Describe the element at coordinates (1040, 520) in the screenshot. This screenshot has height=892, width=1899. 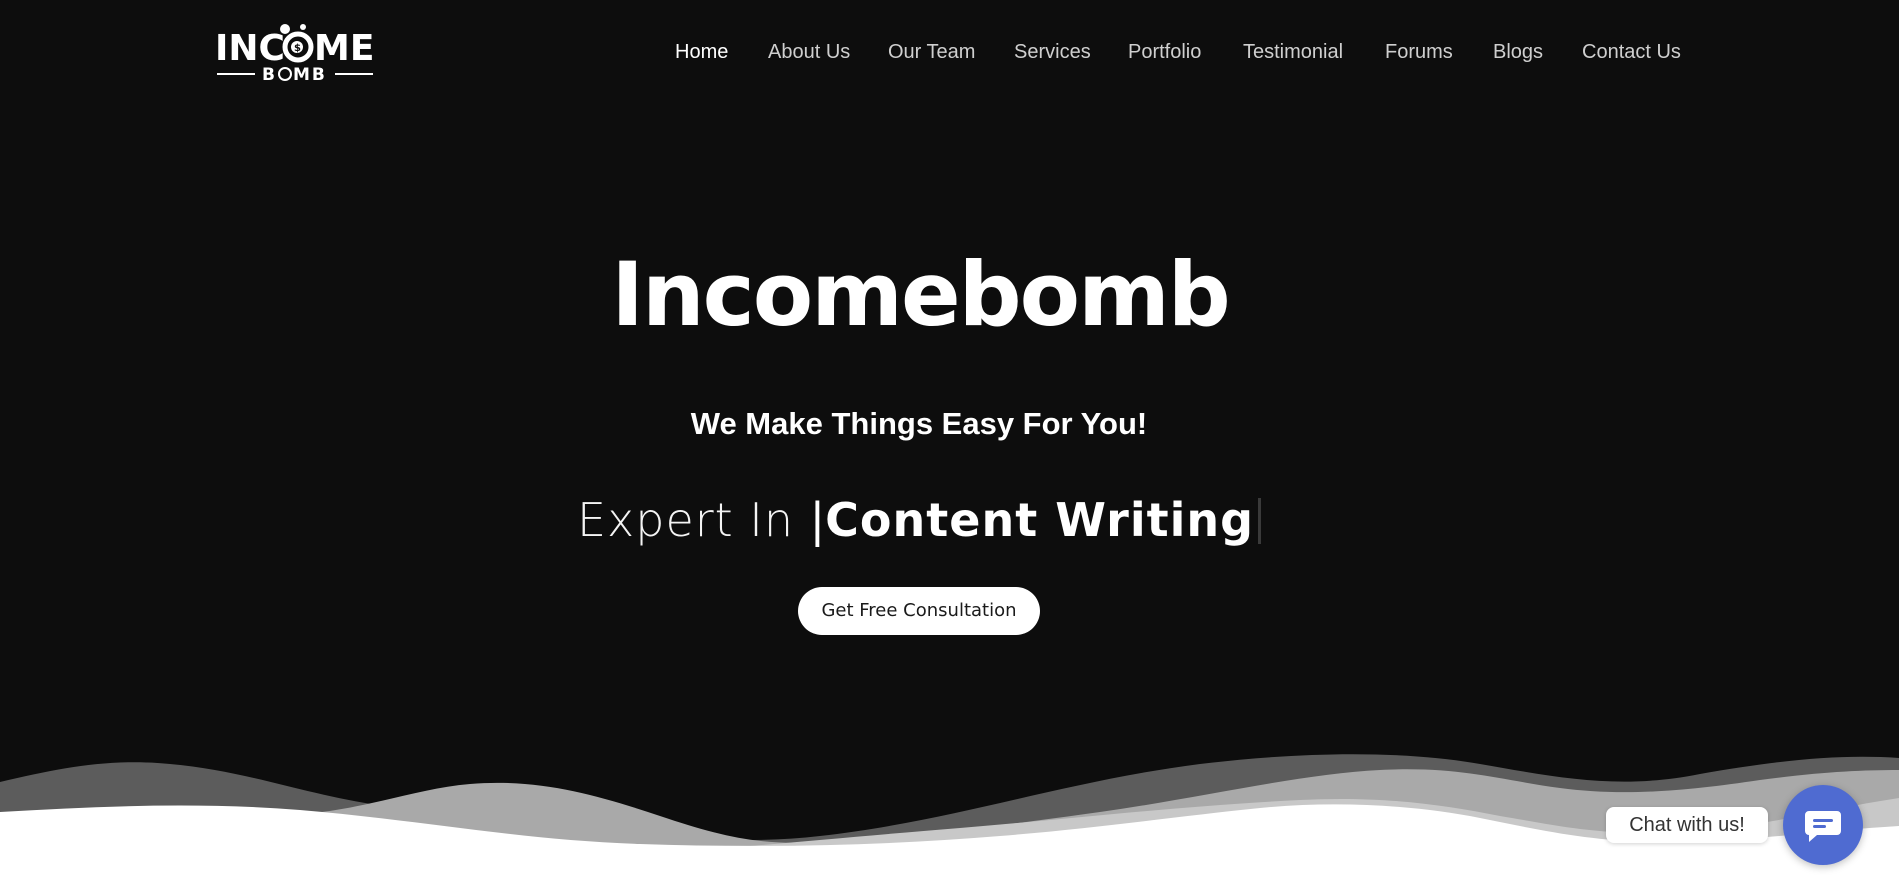
I see `expert-rotating-word: Content Writing` at that location.